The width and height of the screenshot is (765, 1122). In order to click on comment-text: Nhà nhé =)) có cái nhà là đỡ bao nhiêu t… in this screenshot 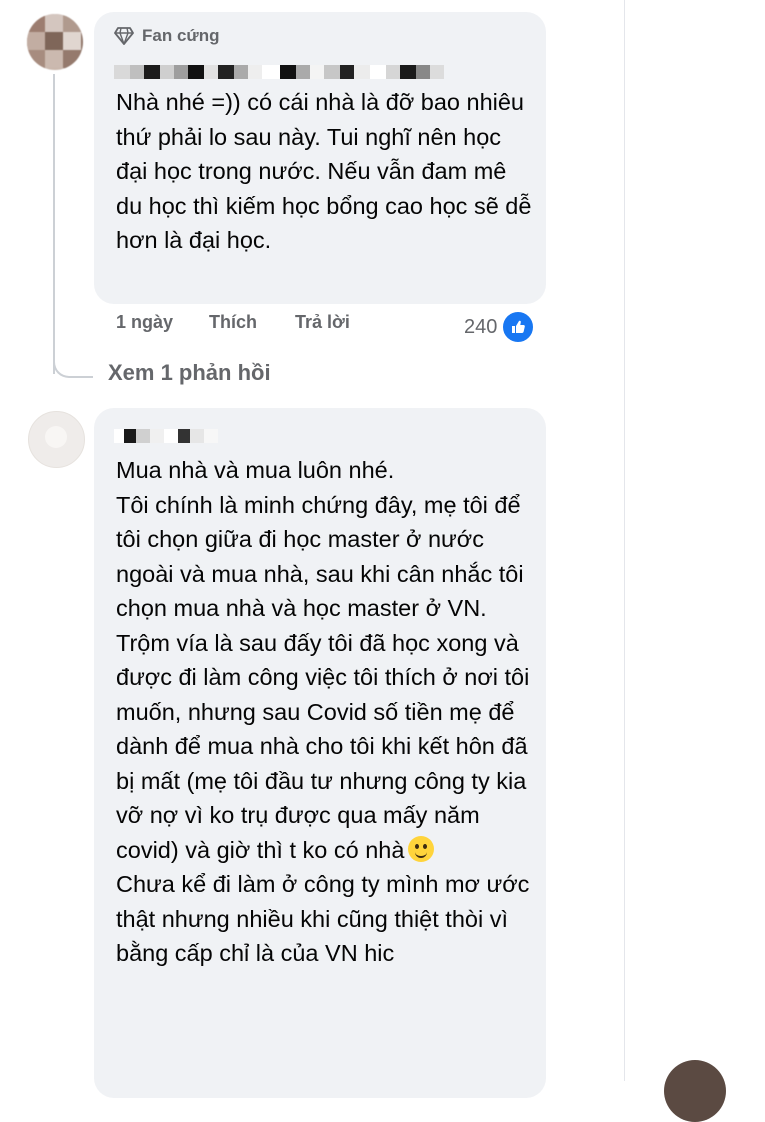, I will do `click(324, 171)`.